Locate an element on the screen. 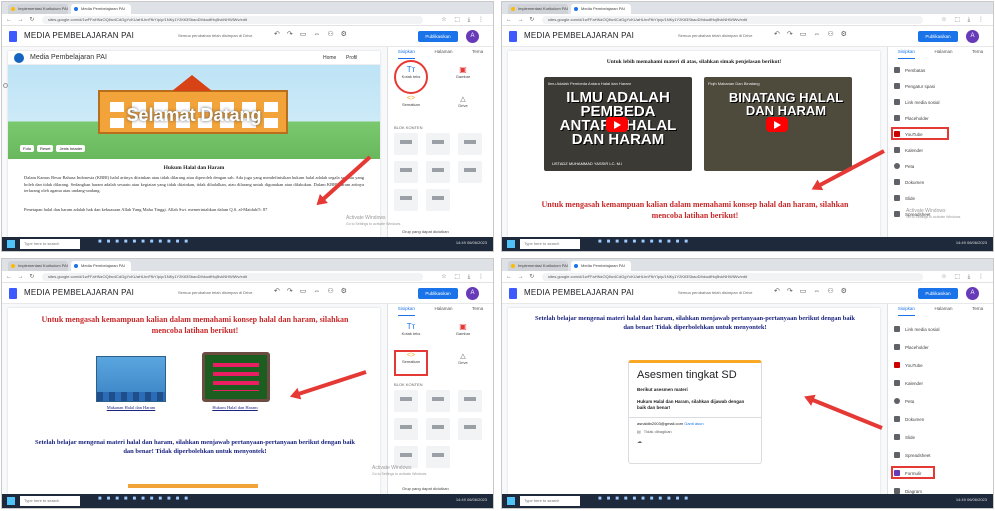  embed-widget: <> Sematkan is located at coordinates (411, 106).